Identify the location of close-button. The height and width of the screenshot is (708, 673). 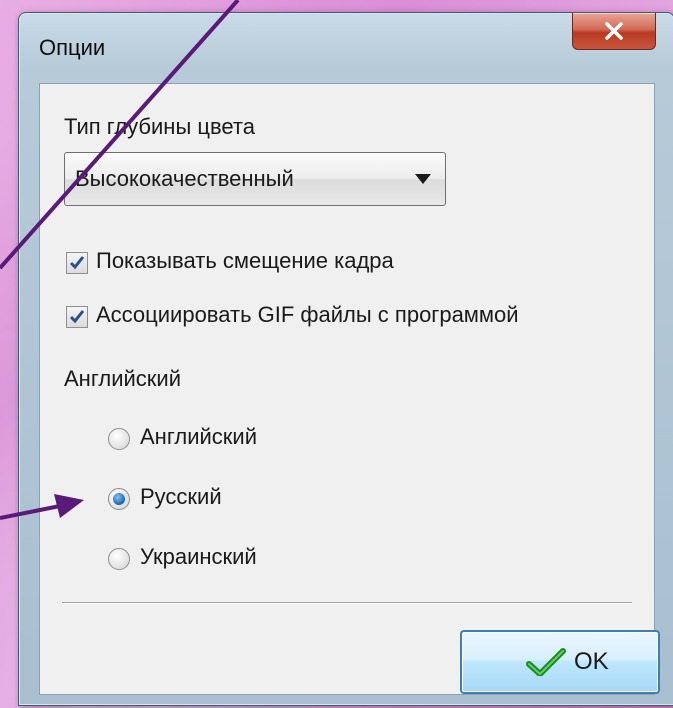
(614, 31).